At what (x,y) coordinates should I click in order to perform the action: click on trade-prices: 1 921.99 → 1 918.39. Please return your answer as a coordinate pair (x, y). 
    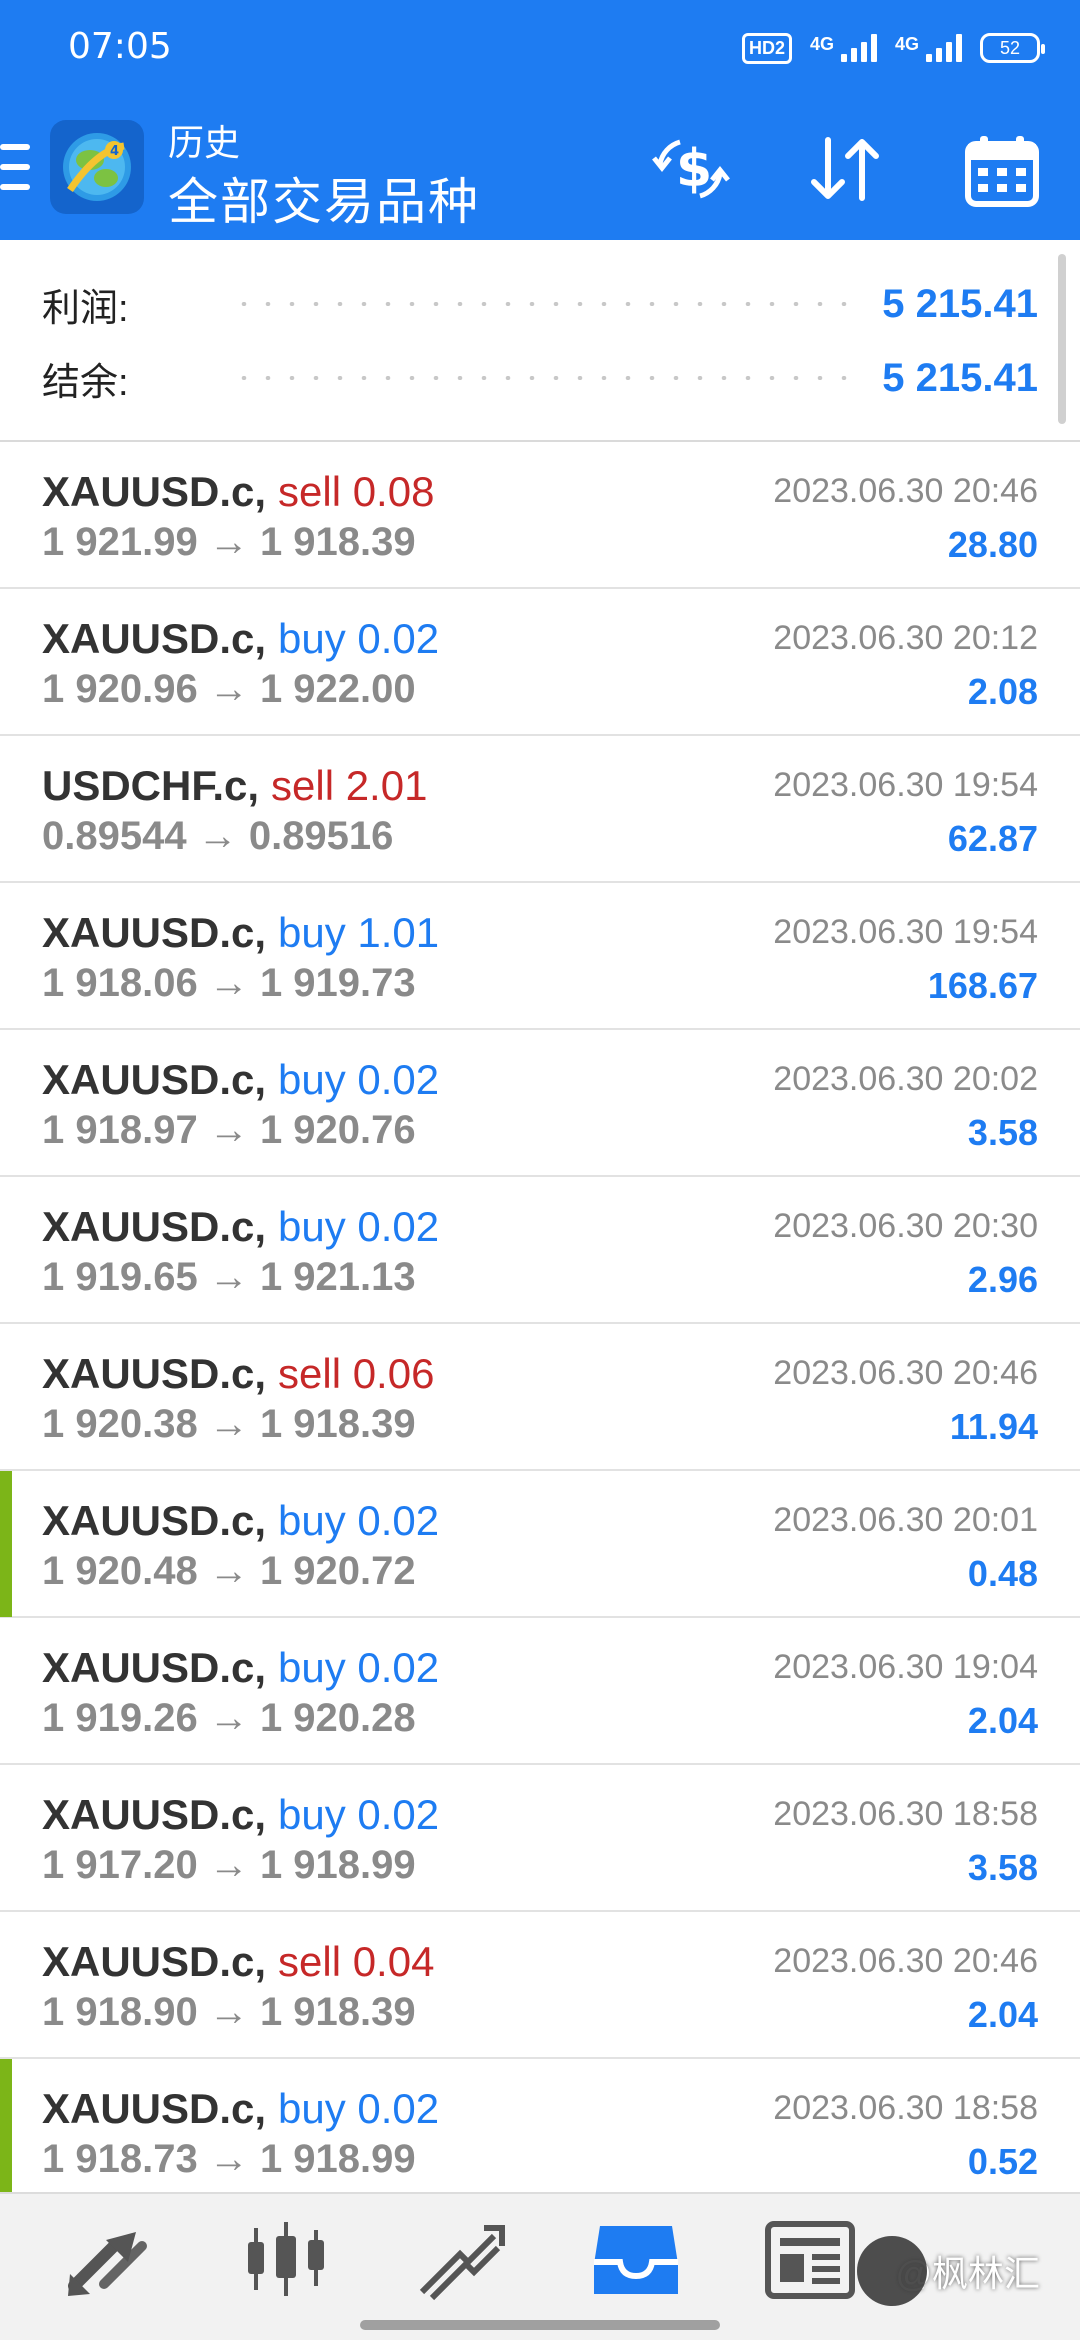
    Looking at the image, I should click on (229, 542).